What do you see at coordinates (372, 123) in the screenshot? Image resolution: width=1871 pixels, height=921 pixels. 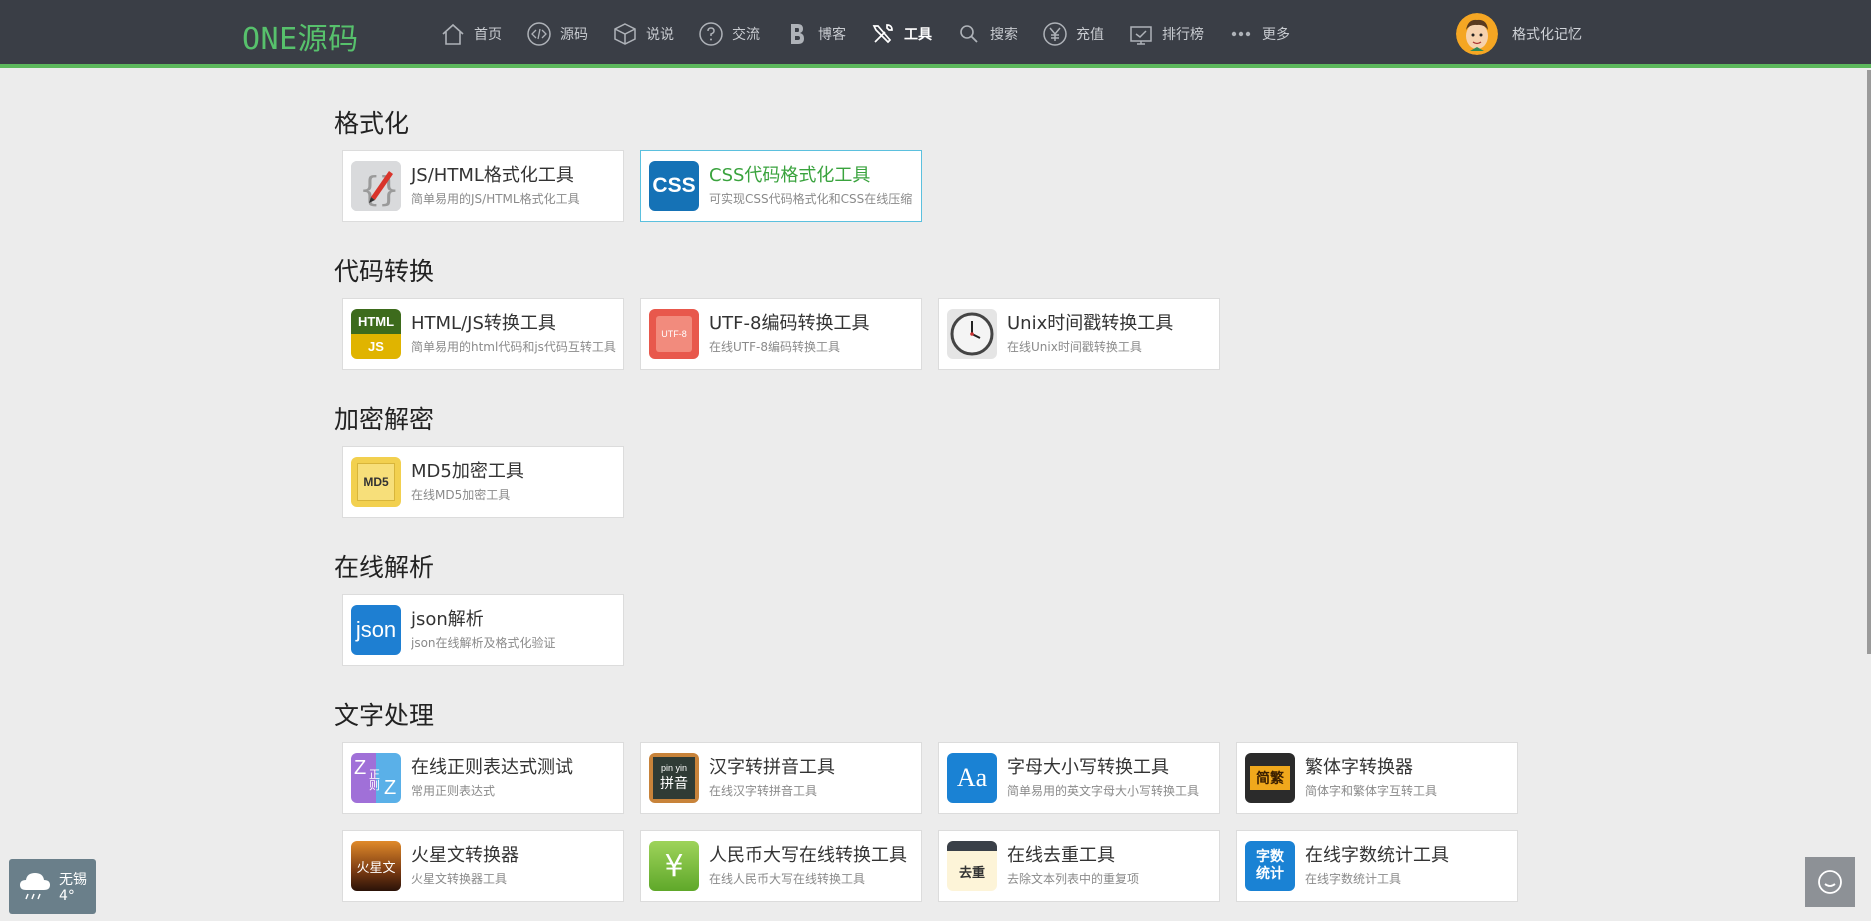 I see `section-title-format: 格式化` at bounding box center [372, 123].